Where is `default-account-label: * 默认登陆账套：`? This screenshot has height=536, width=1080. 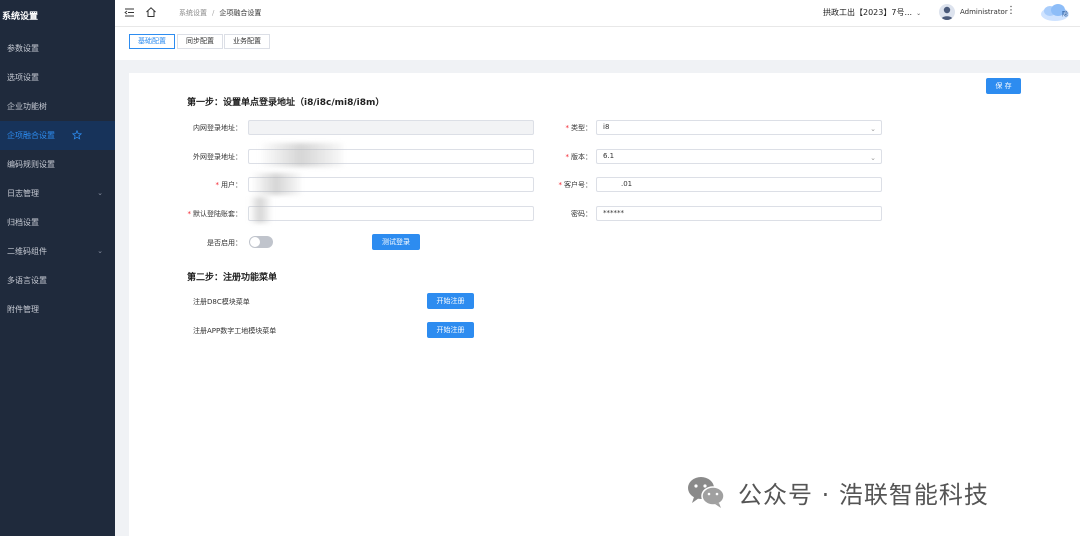
default-account-label: * 默认登陆账套： is located at coordinates (215, 214).